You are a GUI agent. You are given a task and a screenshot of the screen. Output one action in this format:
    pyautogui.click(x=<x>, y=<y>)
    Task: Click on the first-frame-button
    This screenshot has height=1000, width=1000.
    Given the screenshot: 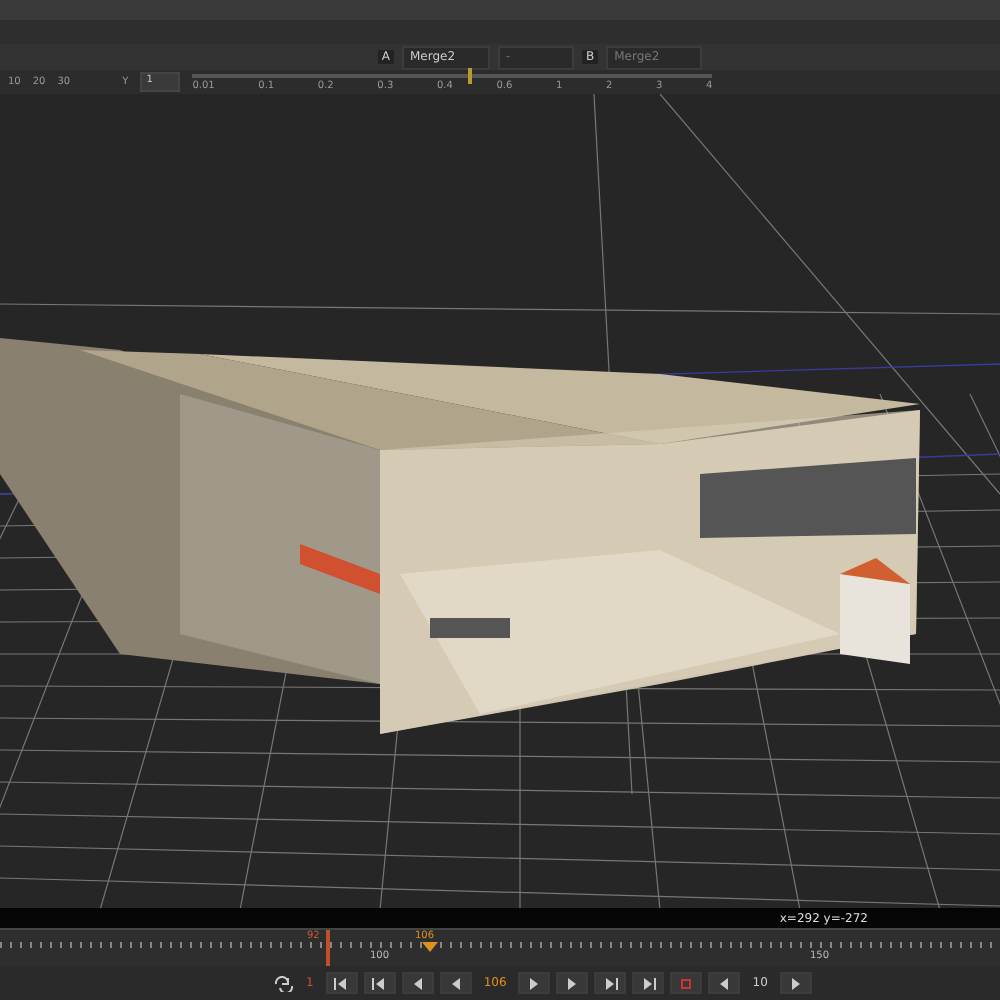 What is the action you would take?
    pyautogui.click(x=341, y=983)
    